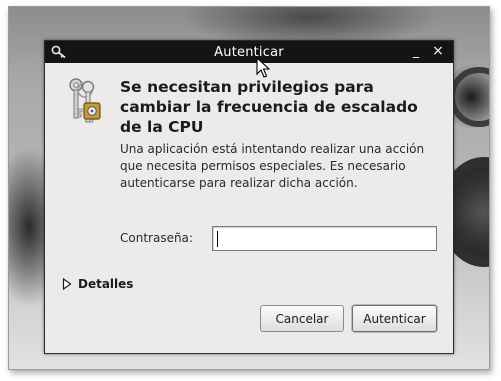 This screenshot has height=381, width=501. What do you see at coordinates (106, 284) in the screenshot?
I see `details-label: Detalles` at bounding box center [106, 284].